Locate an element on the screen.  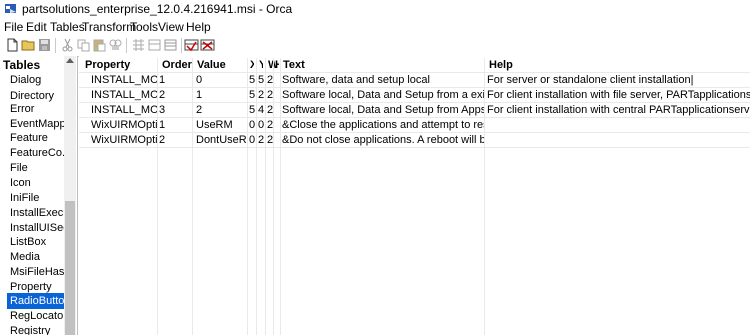
menu-file: File is located at coordinates (13, 27).